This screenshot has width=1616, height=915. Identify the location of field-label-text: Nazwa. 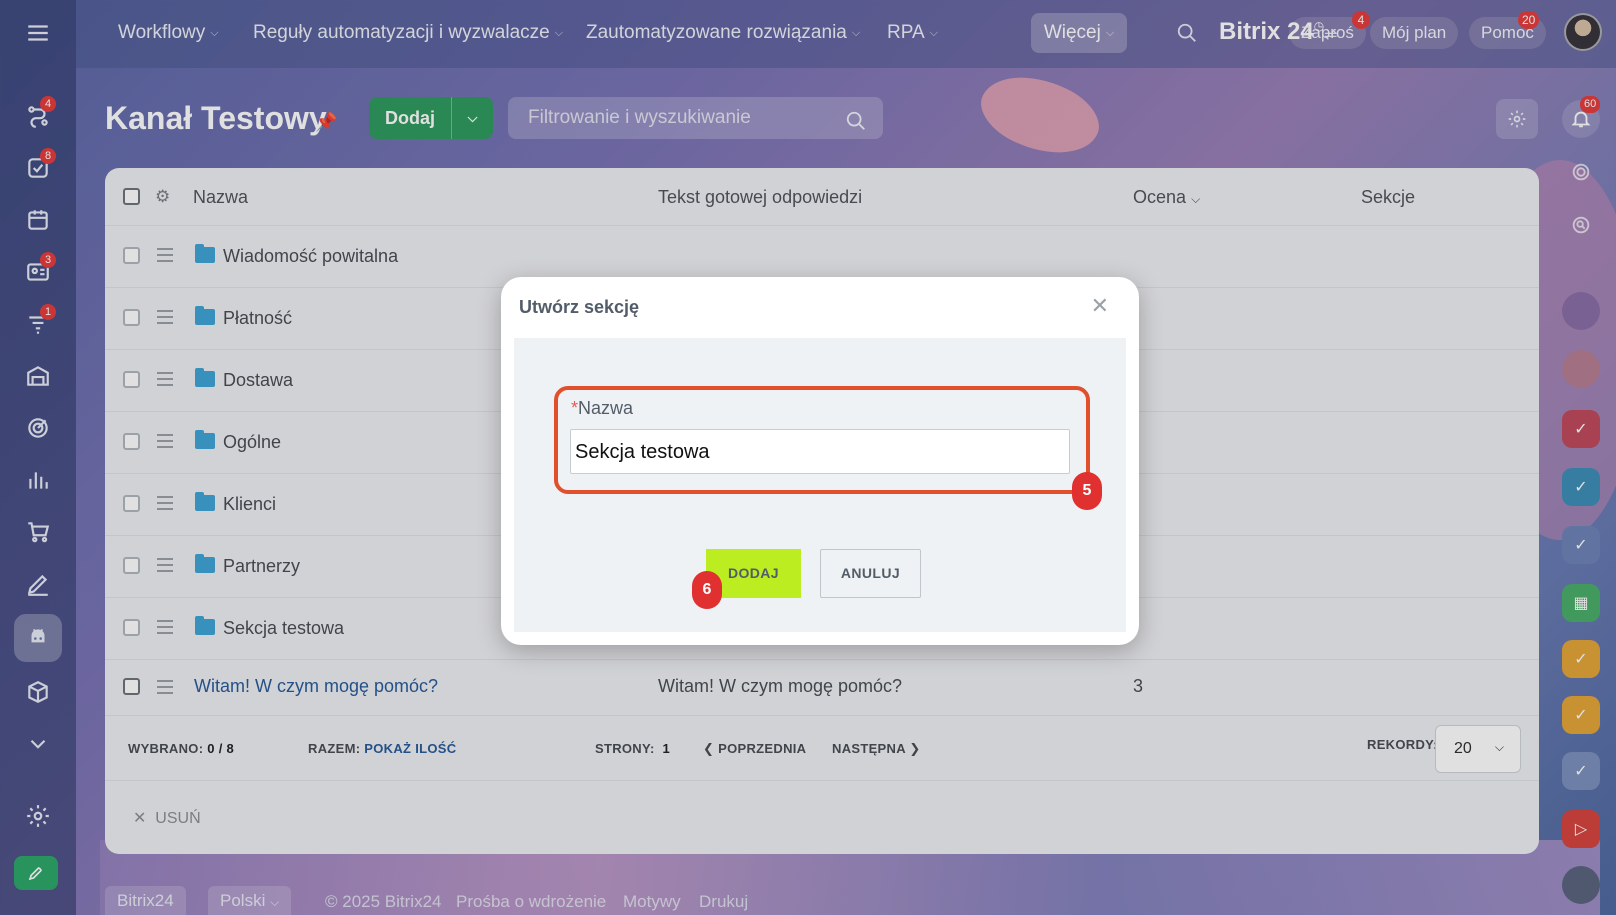
(606, 408).